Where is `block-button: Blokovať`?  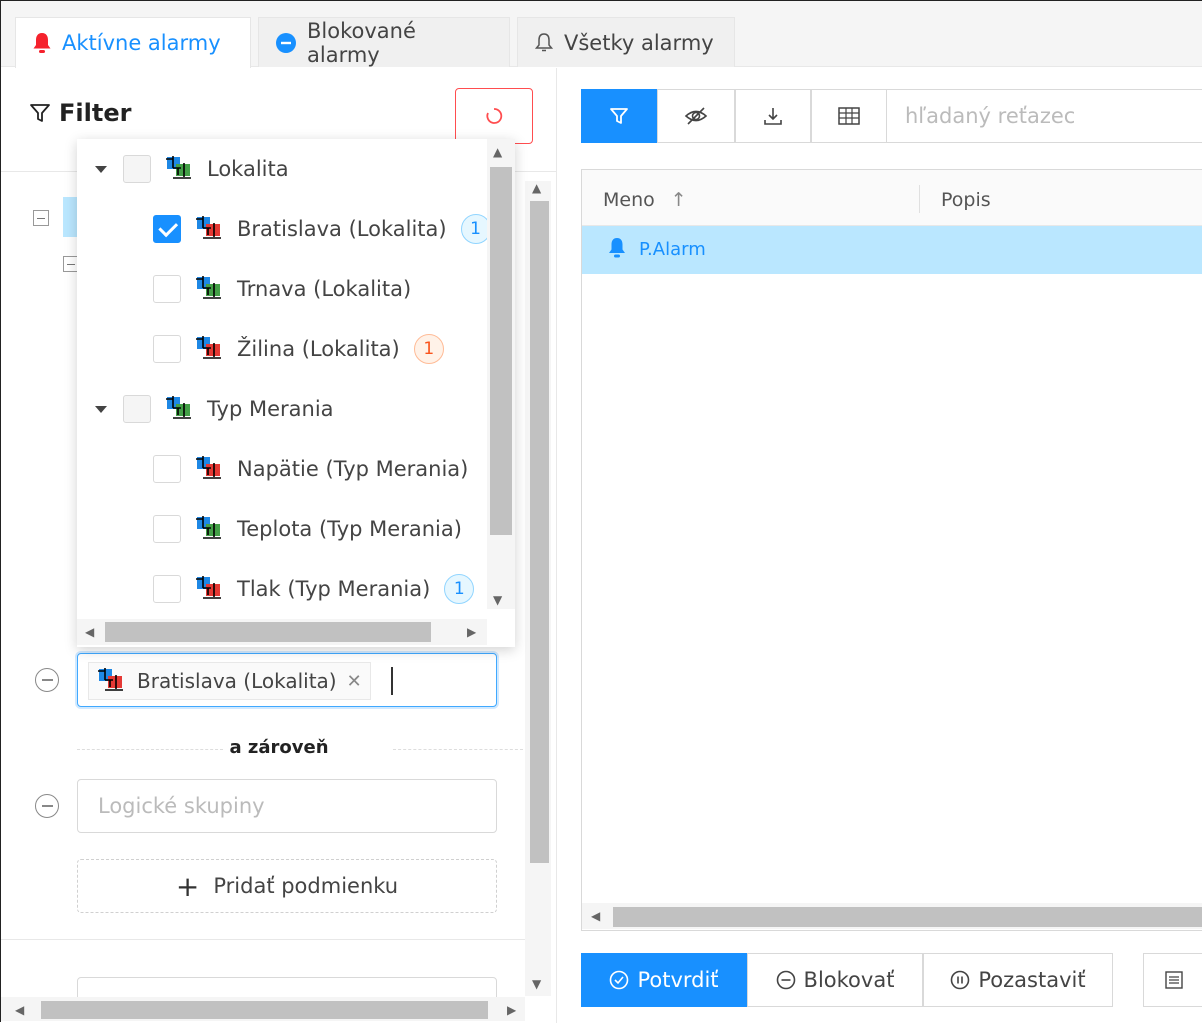
block-button: Blokovať is located at coordinates (835, 980).